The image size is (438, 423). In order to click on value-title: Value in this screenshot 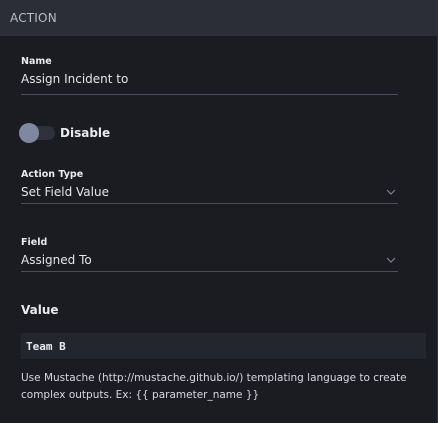, I will do `click(40, 310)`.